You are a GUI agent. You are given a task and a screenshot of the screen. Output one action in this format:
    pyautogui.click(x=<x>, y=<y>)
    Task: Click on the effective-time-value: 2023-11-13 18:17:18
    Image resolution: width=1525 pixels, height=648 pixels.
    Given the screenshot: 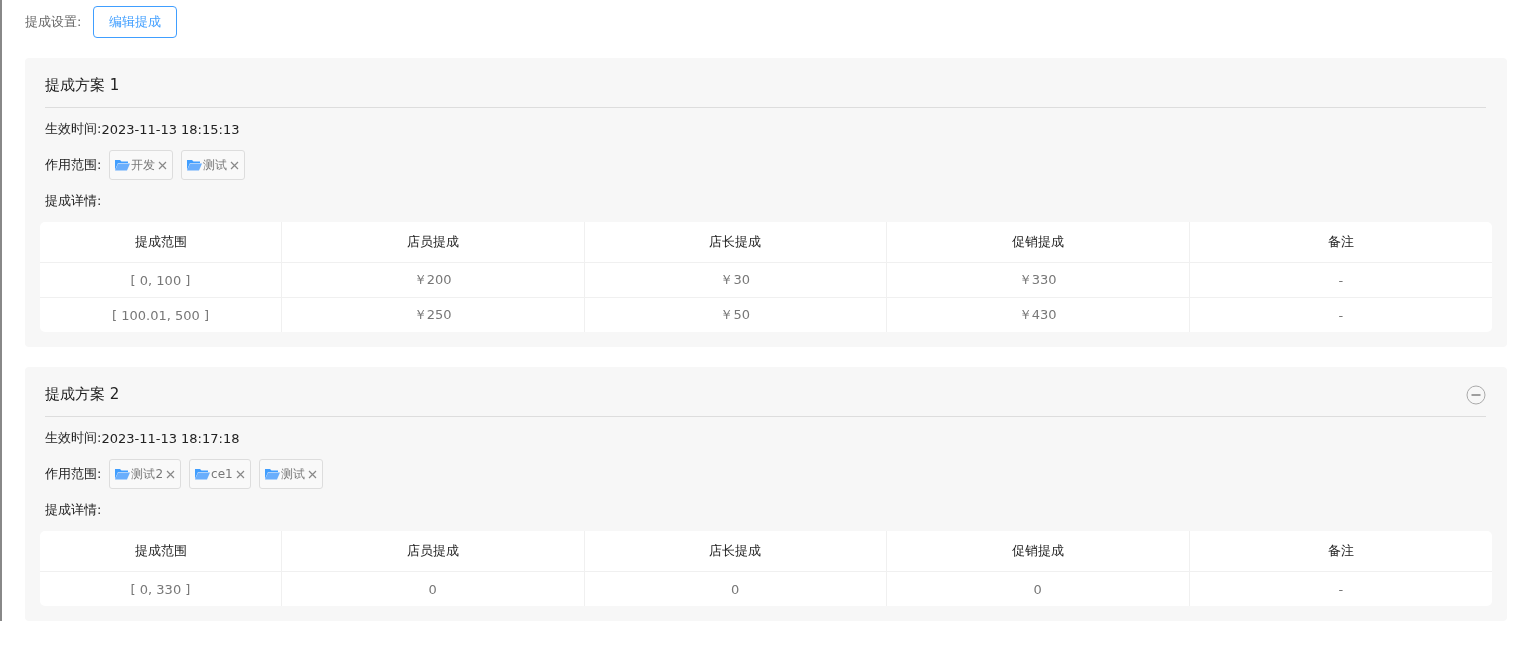 What is the action you would take?
    pyautogui.click(x=170, y=438)
    